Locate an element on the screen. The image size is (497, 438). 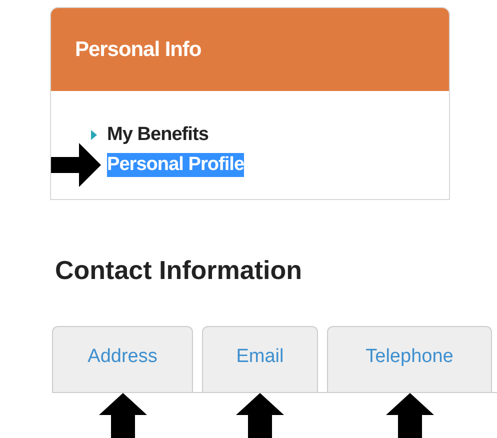
tab: Telephone is located at coordinates (409, 359).